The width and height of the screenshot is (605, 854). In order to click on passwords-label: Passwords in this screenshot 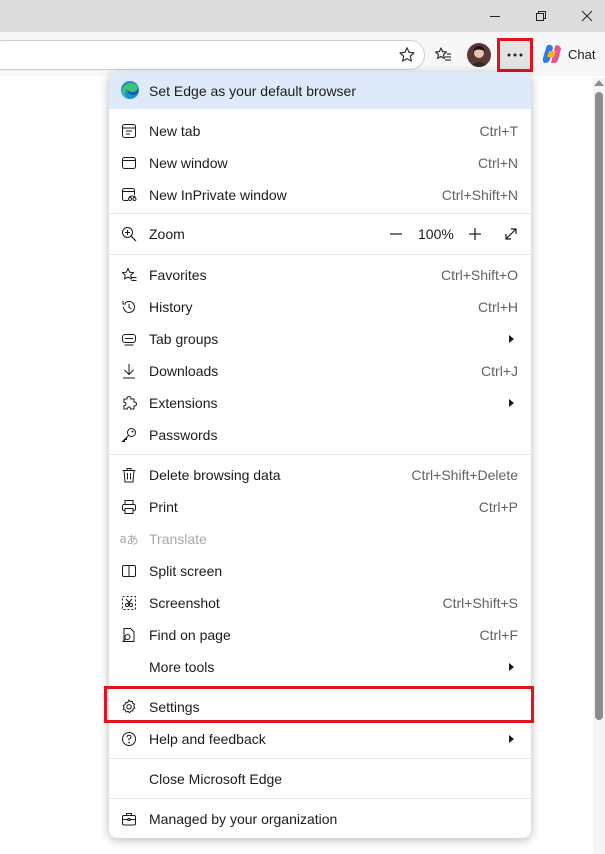, I will do `click(183, 435)`.